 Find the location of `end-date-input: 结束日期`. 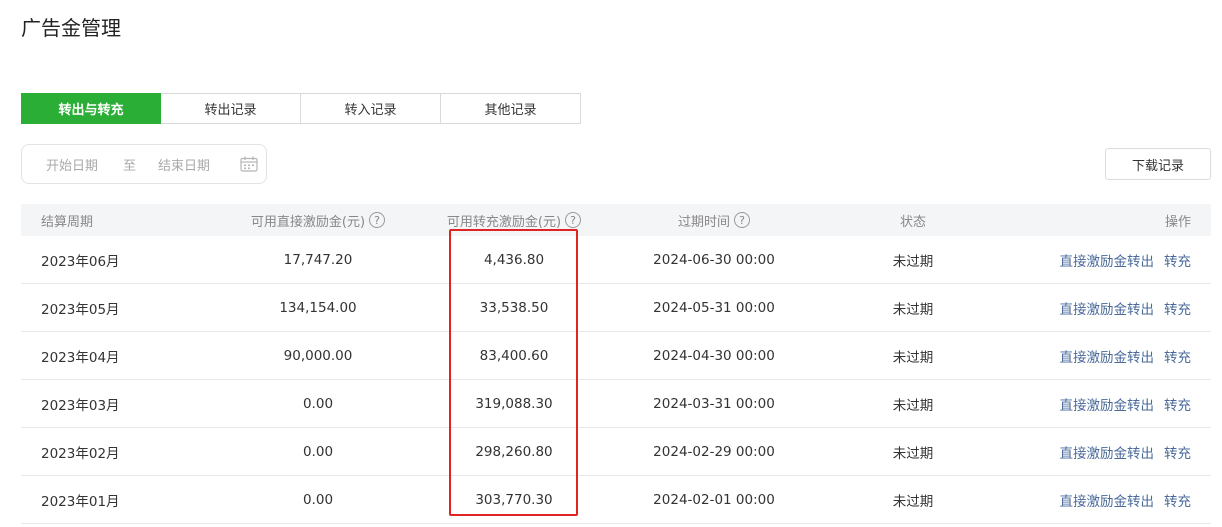

end-date-input: 结束日期 is located at coordinates (184, 164).